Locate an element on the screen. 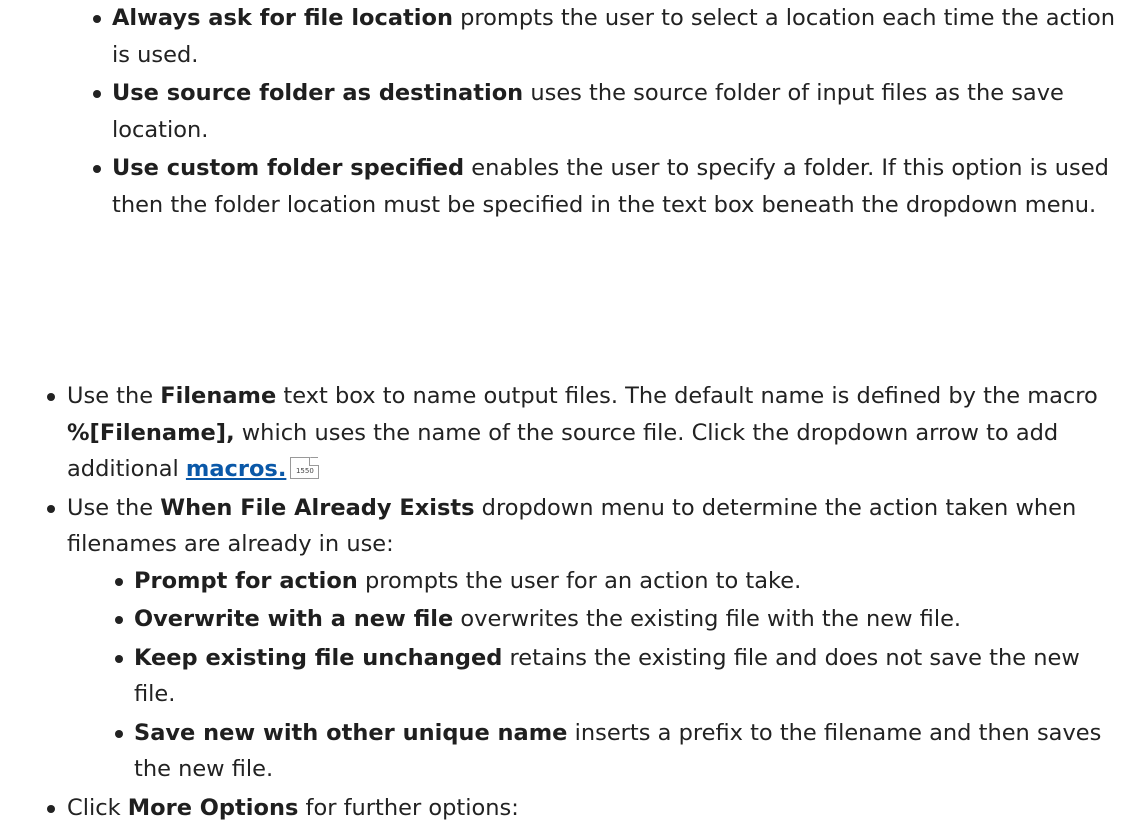  option-term: Keep existing file unchanged is located at coordinates (318, 657).